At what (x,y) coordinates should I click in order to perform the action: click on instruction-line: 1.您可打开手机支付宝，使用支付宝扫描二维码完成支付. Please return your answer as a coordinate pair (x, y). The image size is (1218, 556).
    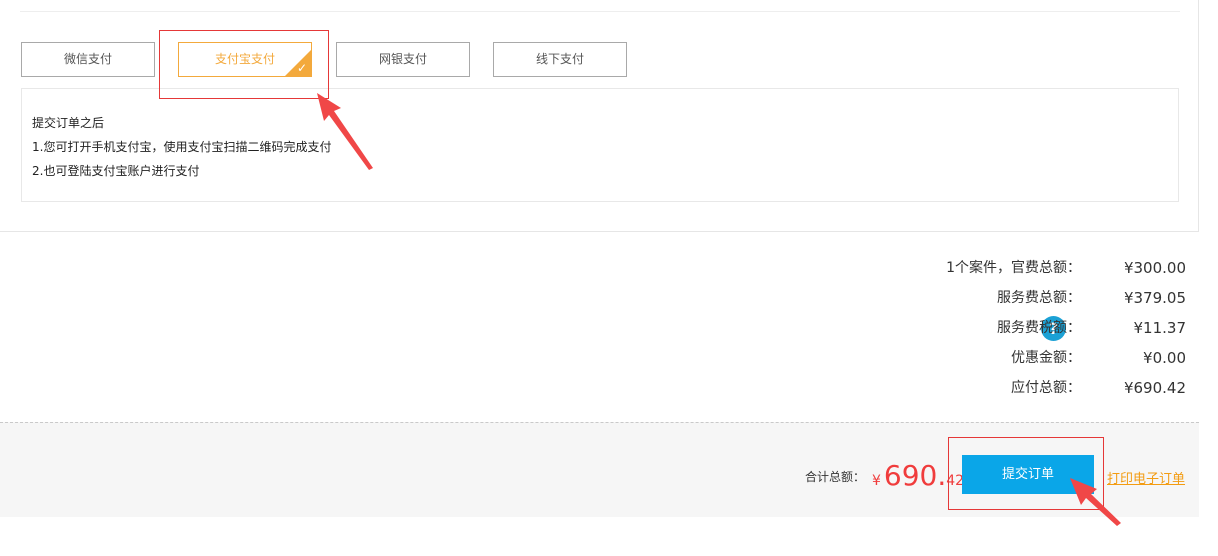
    Looking at the image, I should click on (182, 147).